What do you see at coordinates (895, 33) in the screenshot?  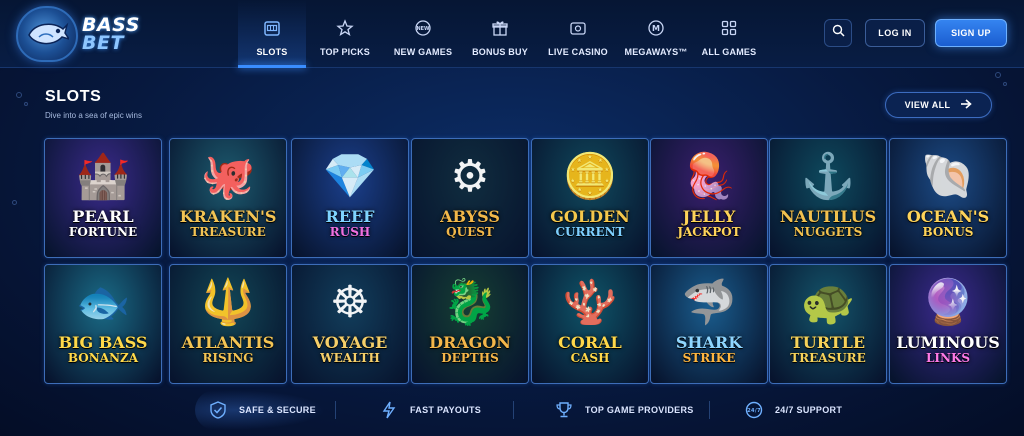 I see `login-button: LOG IN` at bounding box center [895, 33].